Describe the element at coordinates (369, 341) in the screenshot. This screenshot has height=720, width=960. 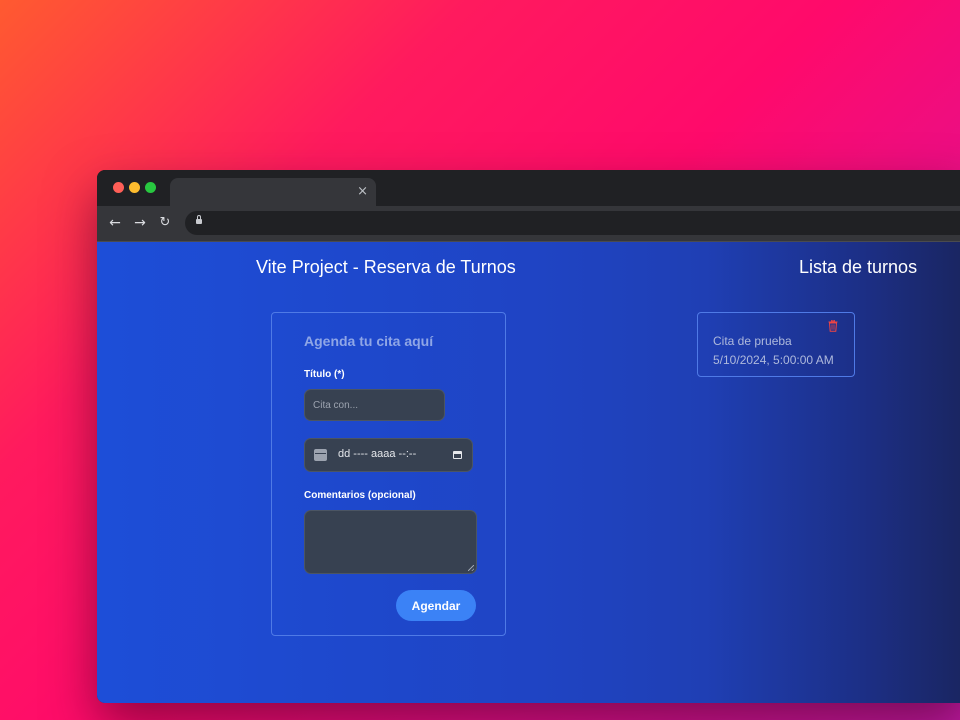
I see `form-heading: Agenda tu cita aquí` at that location.